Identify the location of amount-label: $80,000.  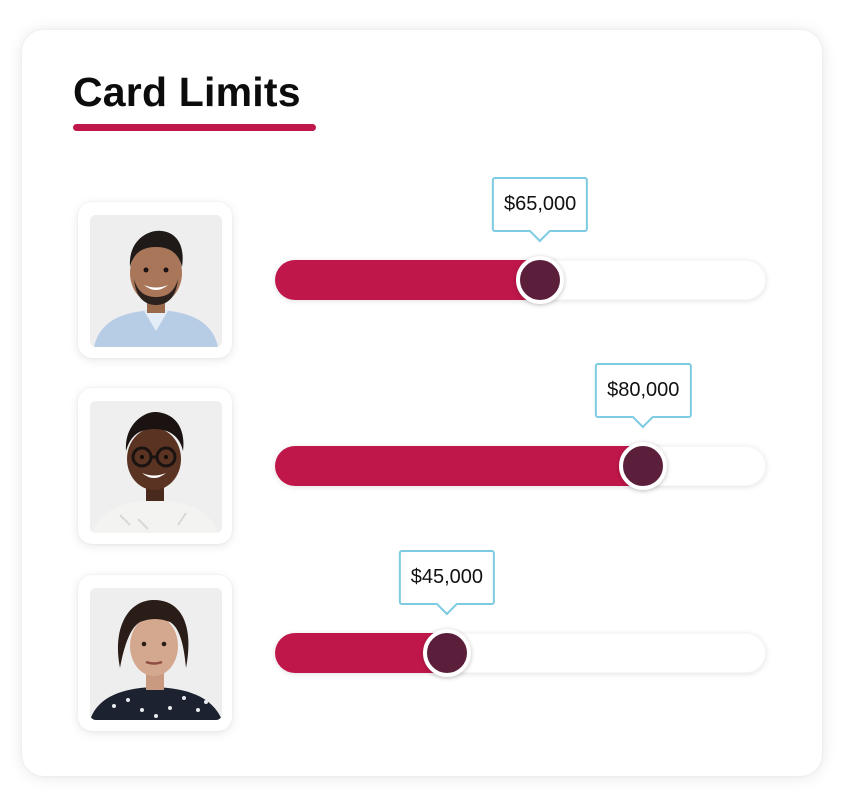
(643, 390).